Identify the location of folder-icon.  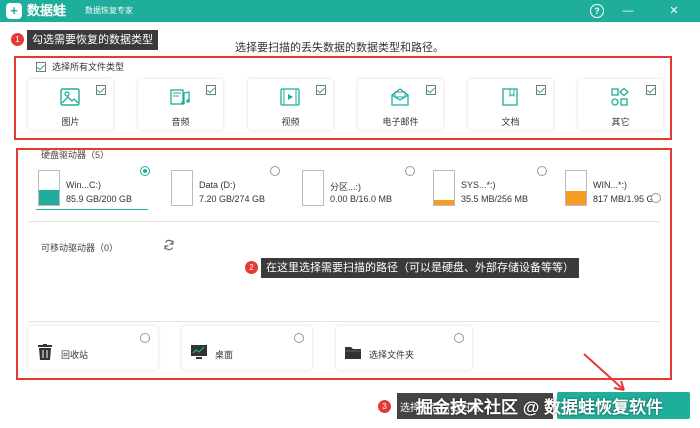
(353, 353).